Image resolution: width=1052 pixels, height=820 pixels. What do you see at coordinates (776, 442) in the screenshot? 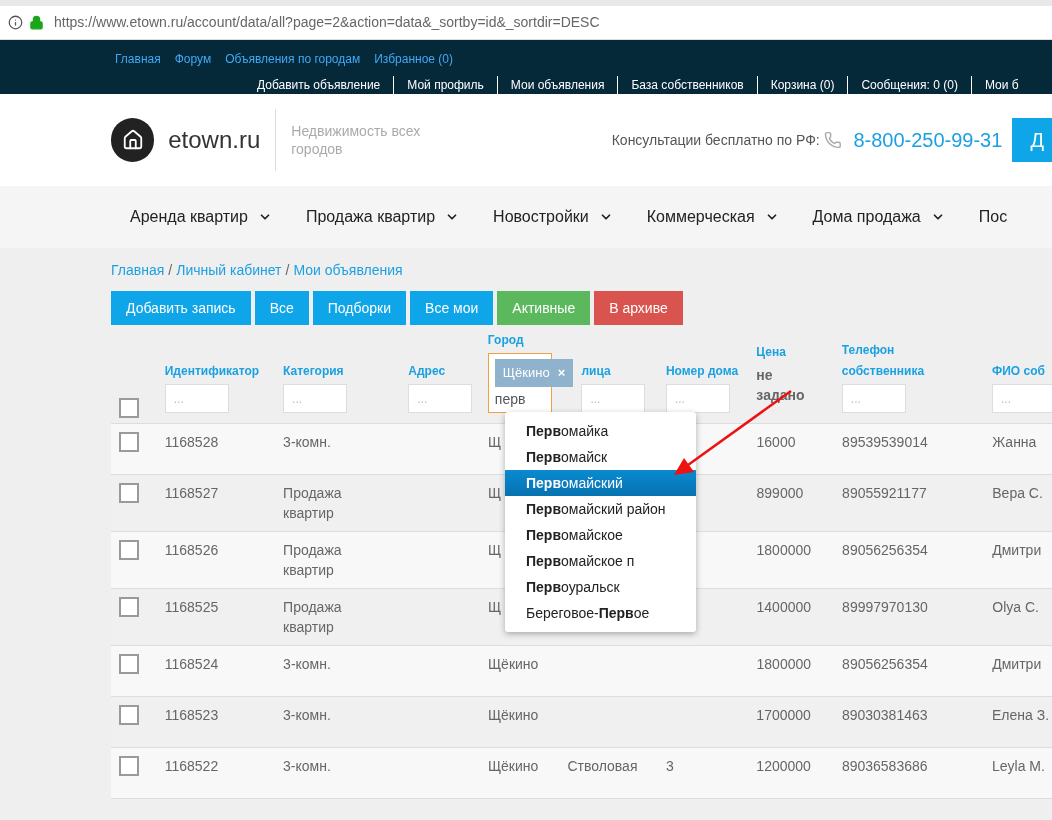
I see `table-cell-text: 16000` at bounding box center [776, 442].